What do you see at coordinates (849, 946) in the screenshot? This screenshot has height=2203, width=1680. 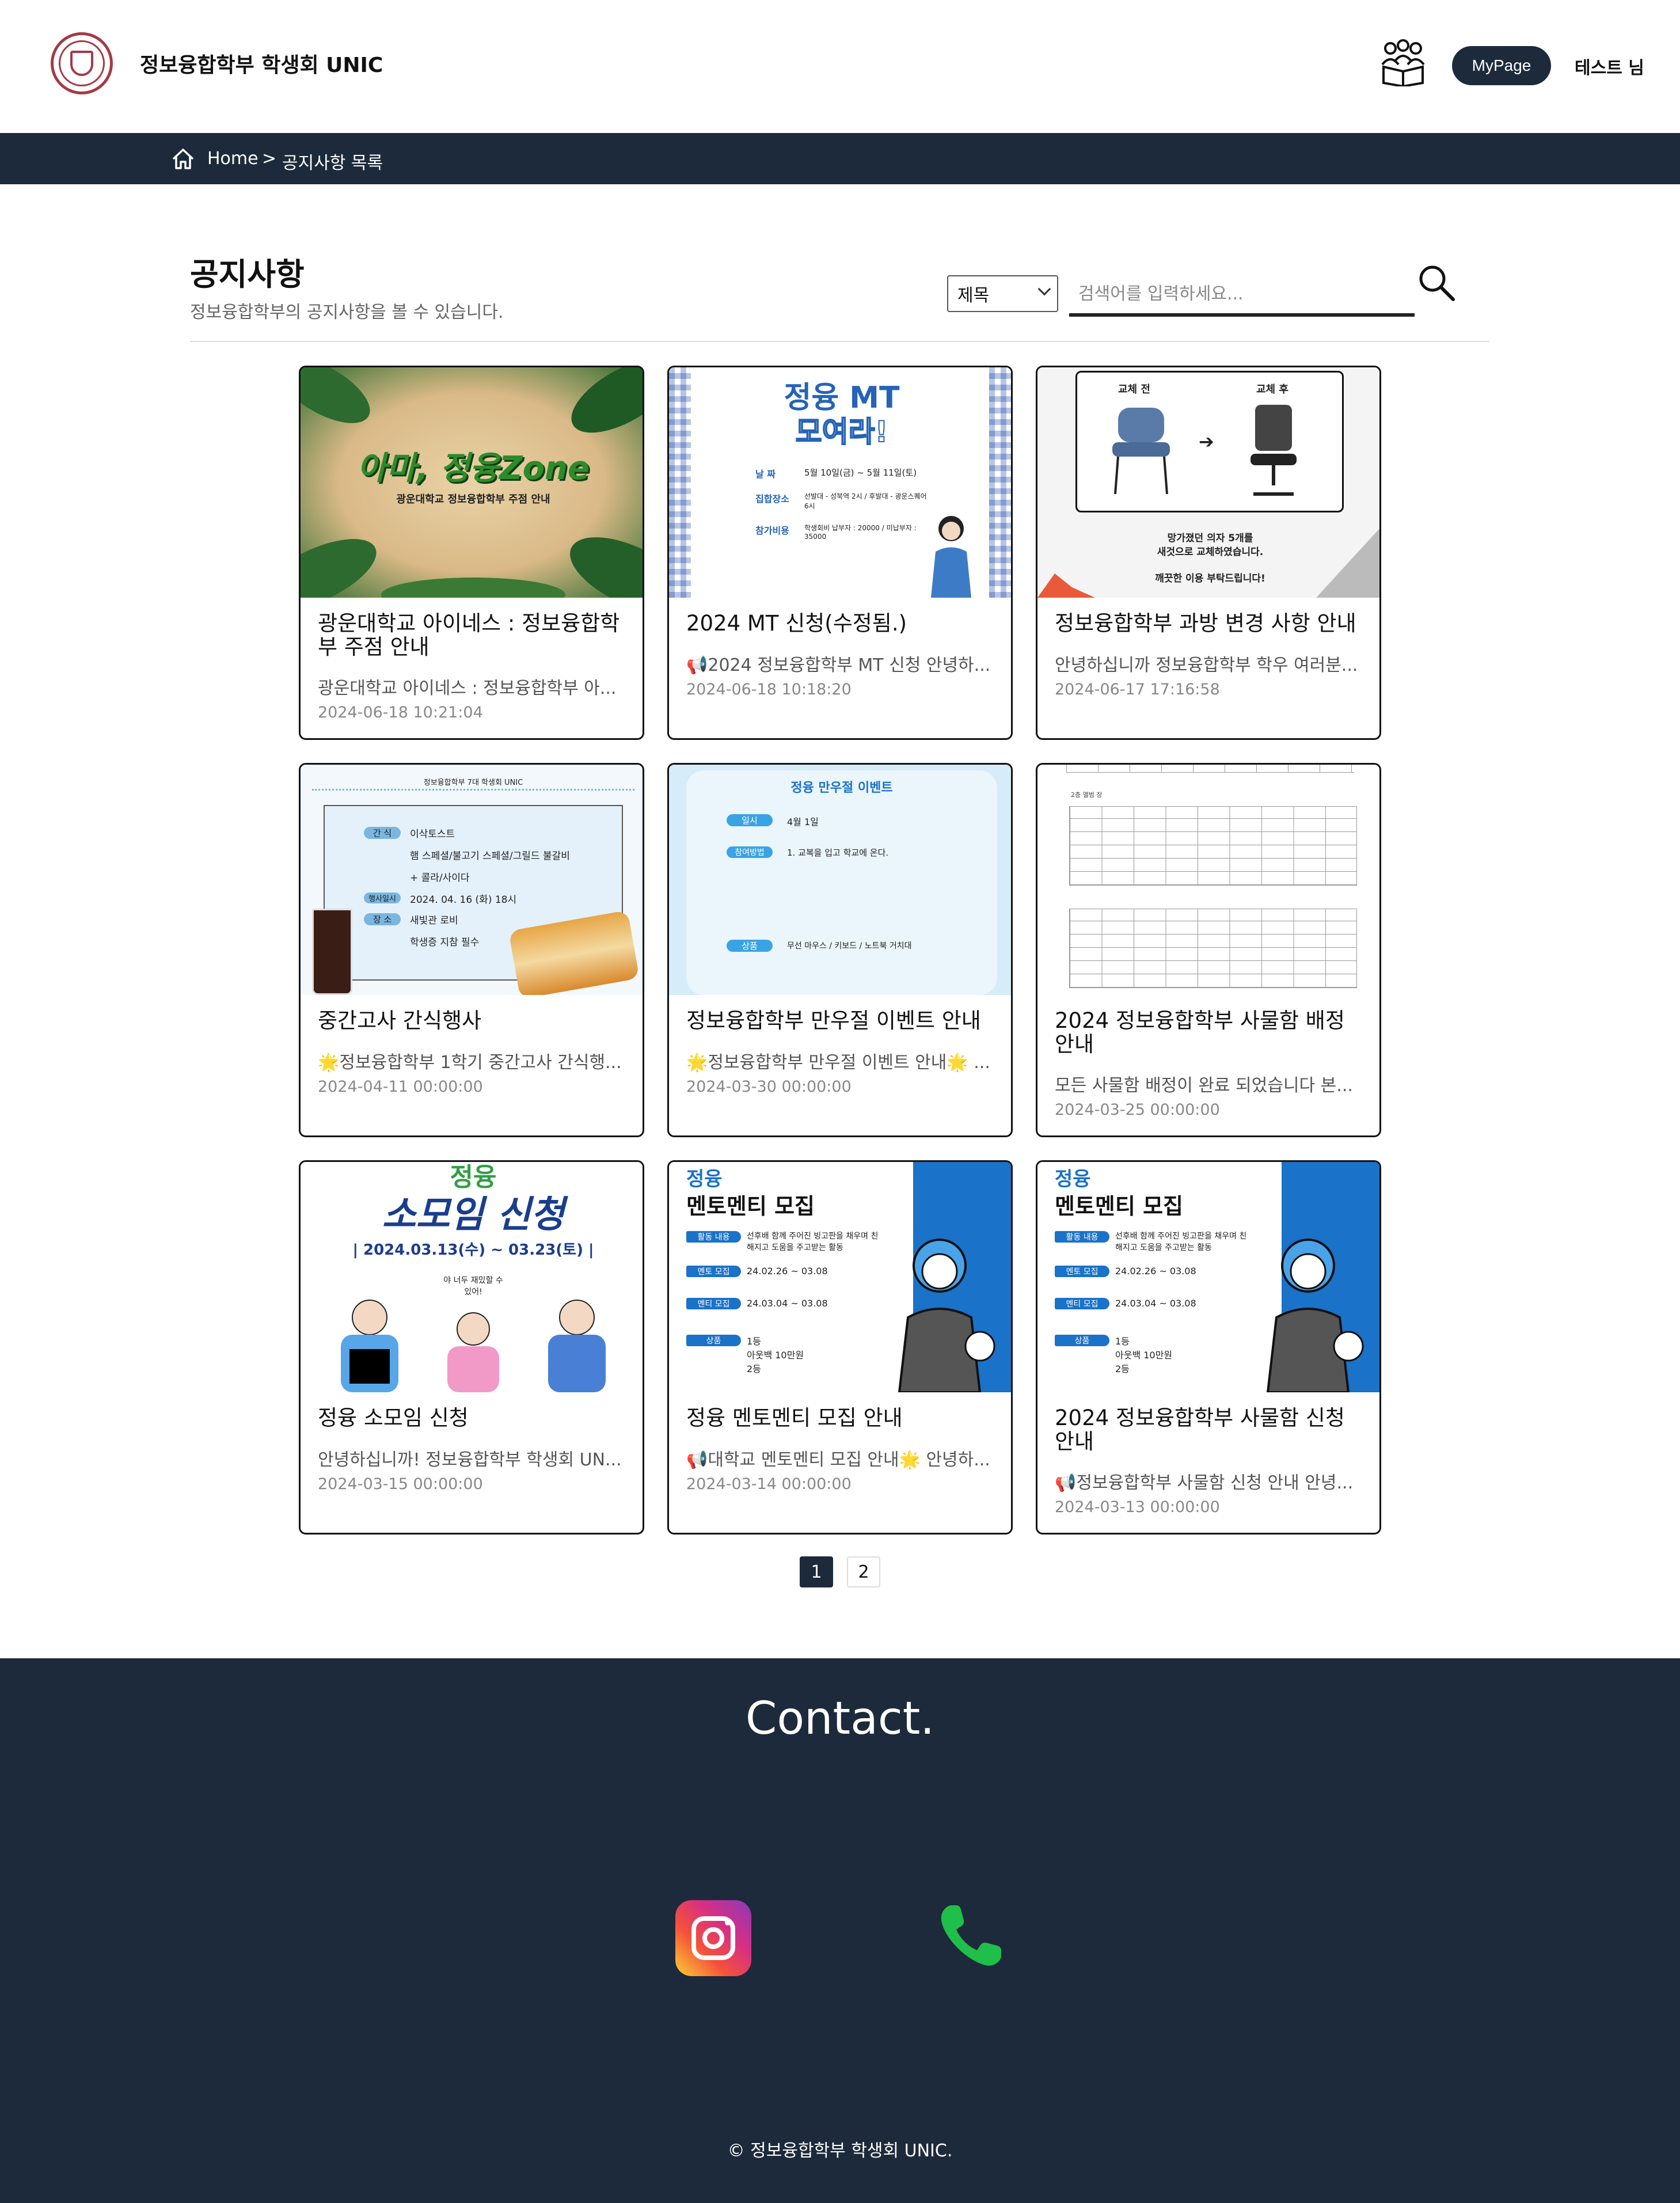 I see `thumb-value: 무선 마우스 / 키보드 / 노트북 거치대` at bounding box center [849, 946].